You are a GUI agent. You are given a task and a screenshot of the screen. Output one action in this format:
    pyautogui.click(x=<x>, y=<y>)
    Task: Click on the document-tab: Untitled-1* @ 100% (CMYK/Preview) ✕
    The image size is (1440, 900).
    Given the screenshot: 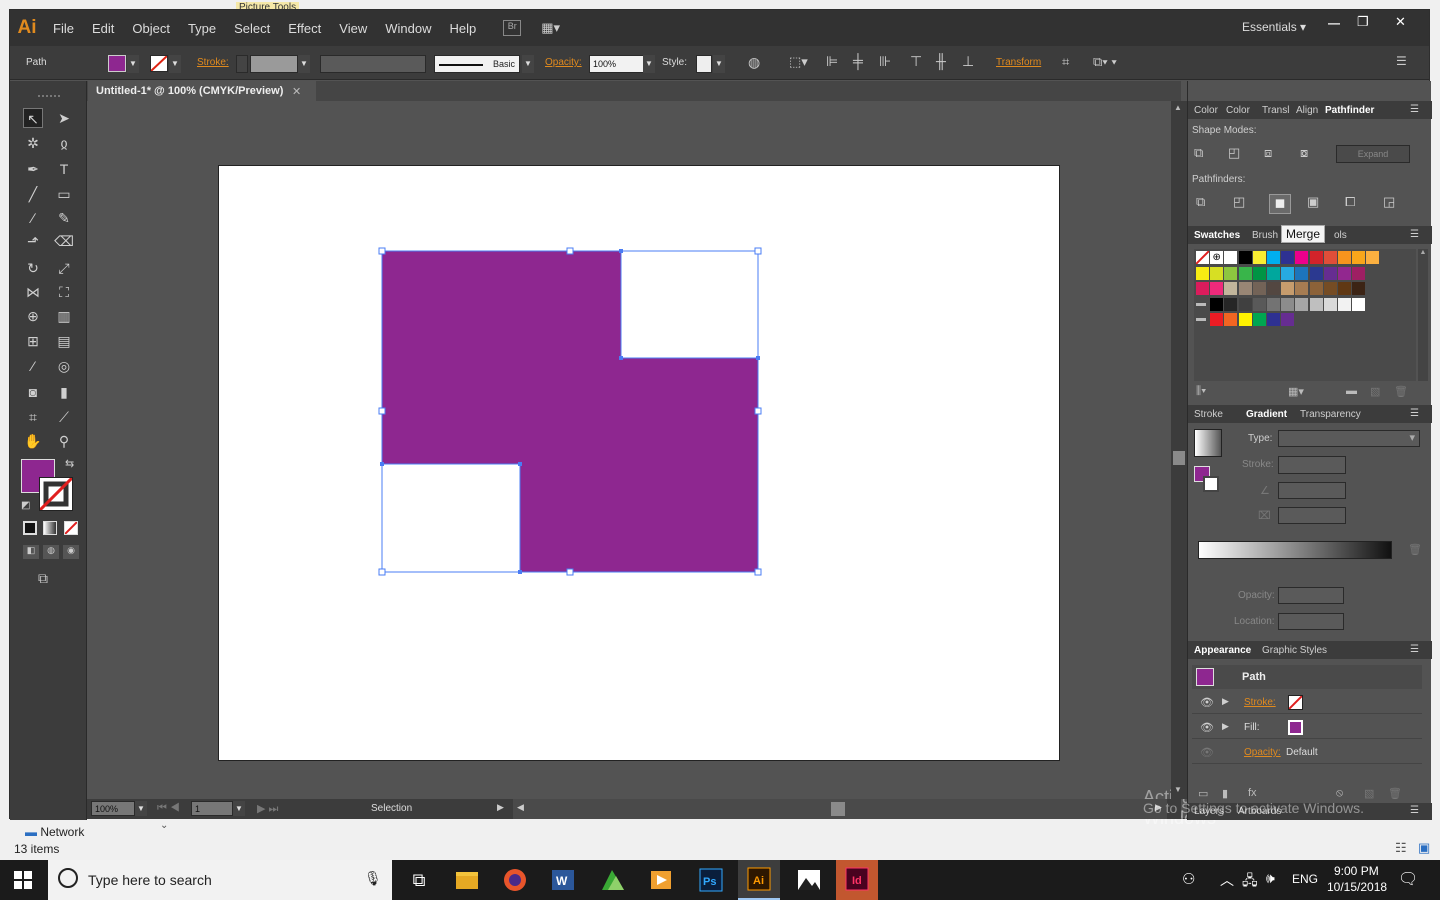 What is the action you would take?
    pyautogui.click(x=202, y=91)
    